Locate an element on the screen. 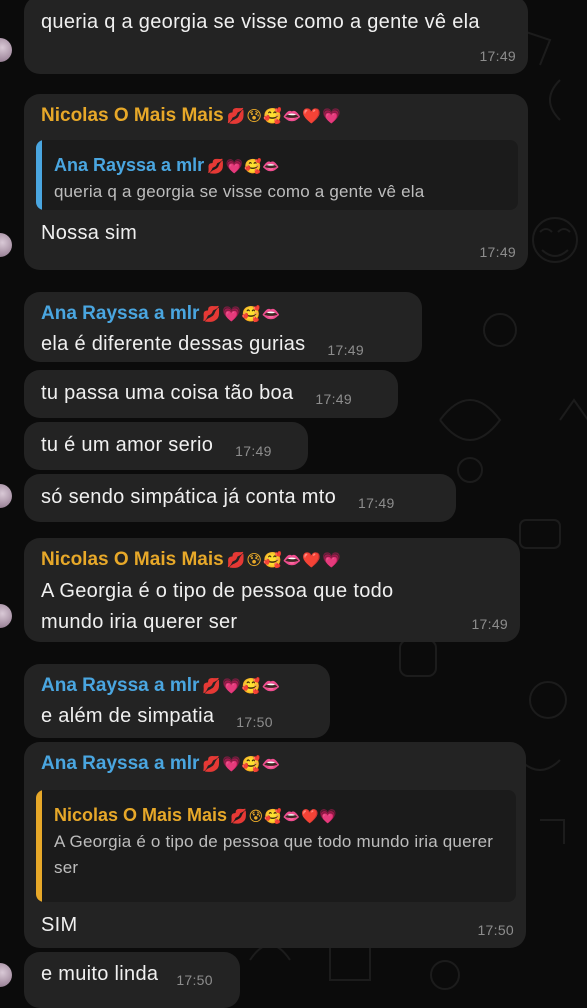 The width and height of the screenshot is (587, 1008). message-bubble: tu é um amor serio 17:49 is located at coordinates (166, 446).